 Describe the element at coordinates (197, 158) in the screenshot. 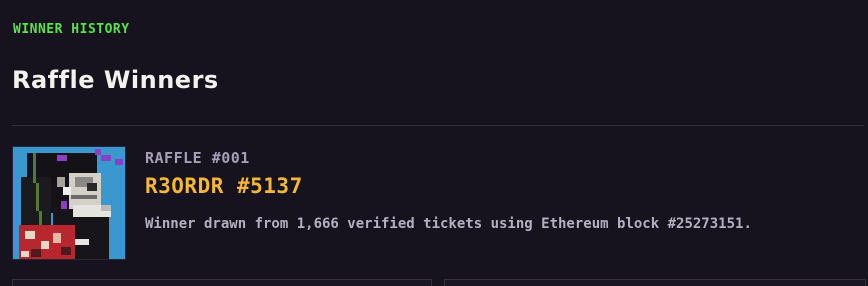

I see `raffle-label: RAFFLE #001` at that location.